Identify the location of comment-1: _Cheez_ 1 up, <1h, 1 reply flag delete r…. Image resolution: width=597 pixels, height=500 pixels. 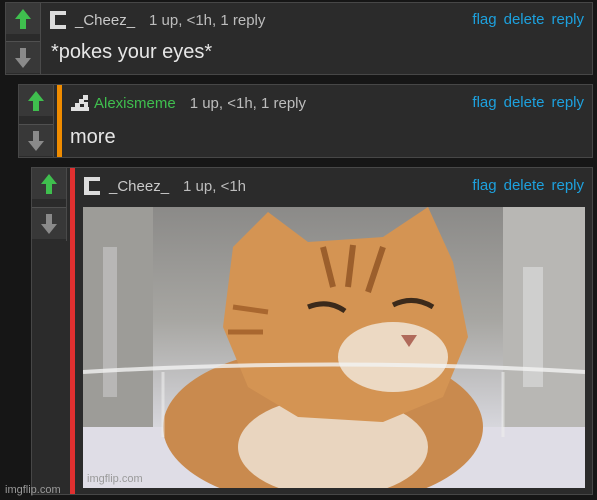
(299, 38).